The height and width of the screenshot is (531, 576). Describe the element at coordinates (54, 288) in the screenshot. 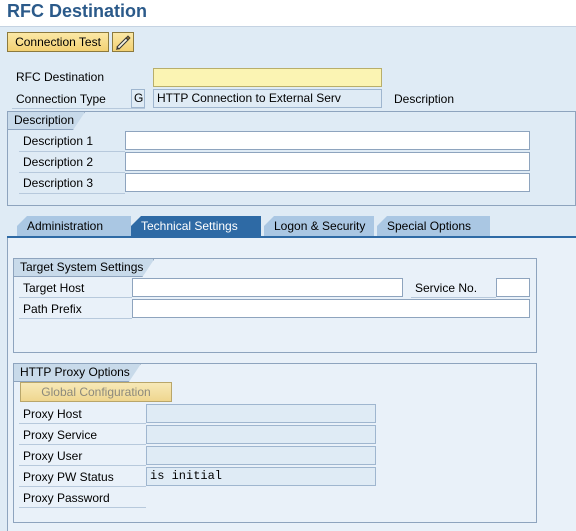

I see `target-host-label: Target Host` at that location.